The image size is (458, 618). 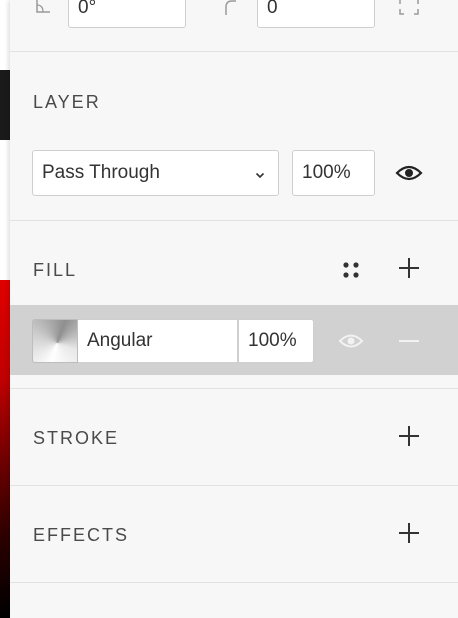 I want to click on layer-section-title: LAYER, so click(x=67, y=102).